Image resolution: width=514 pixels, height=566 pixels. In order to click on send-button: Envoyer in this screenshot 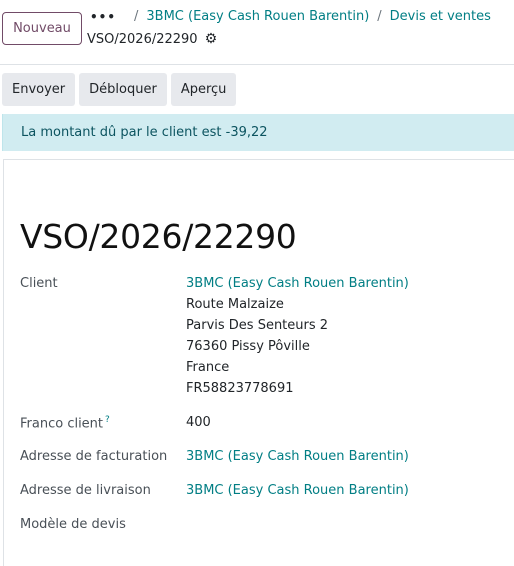, I will do `click(39, 89)`.